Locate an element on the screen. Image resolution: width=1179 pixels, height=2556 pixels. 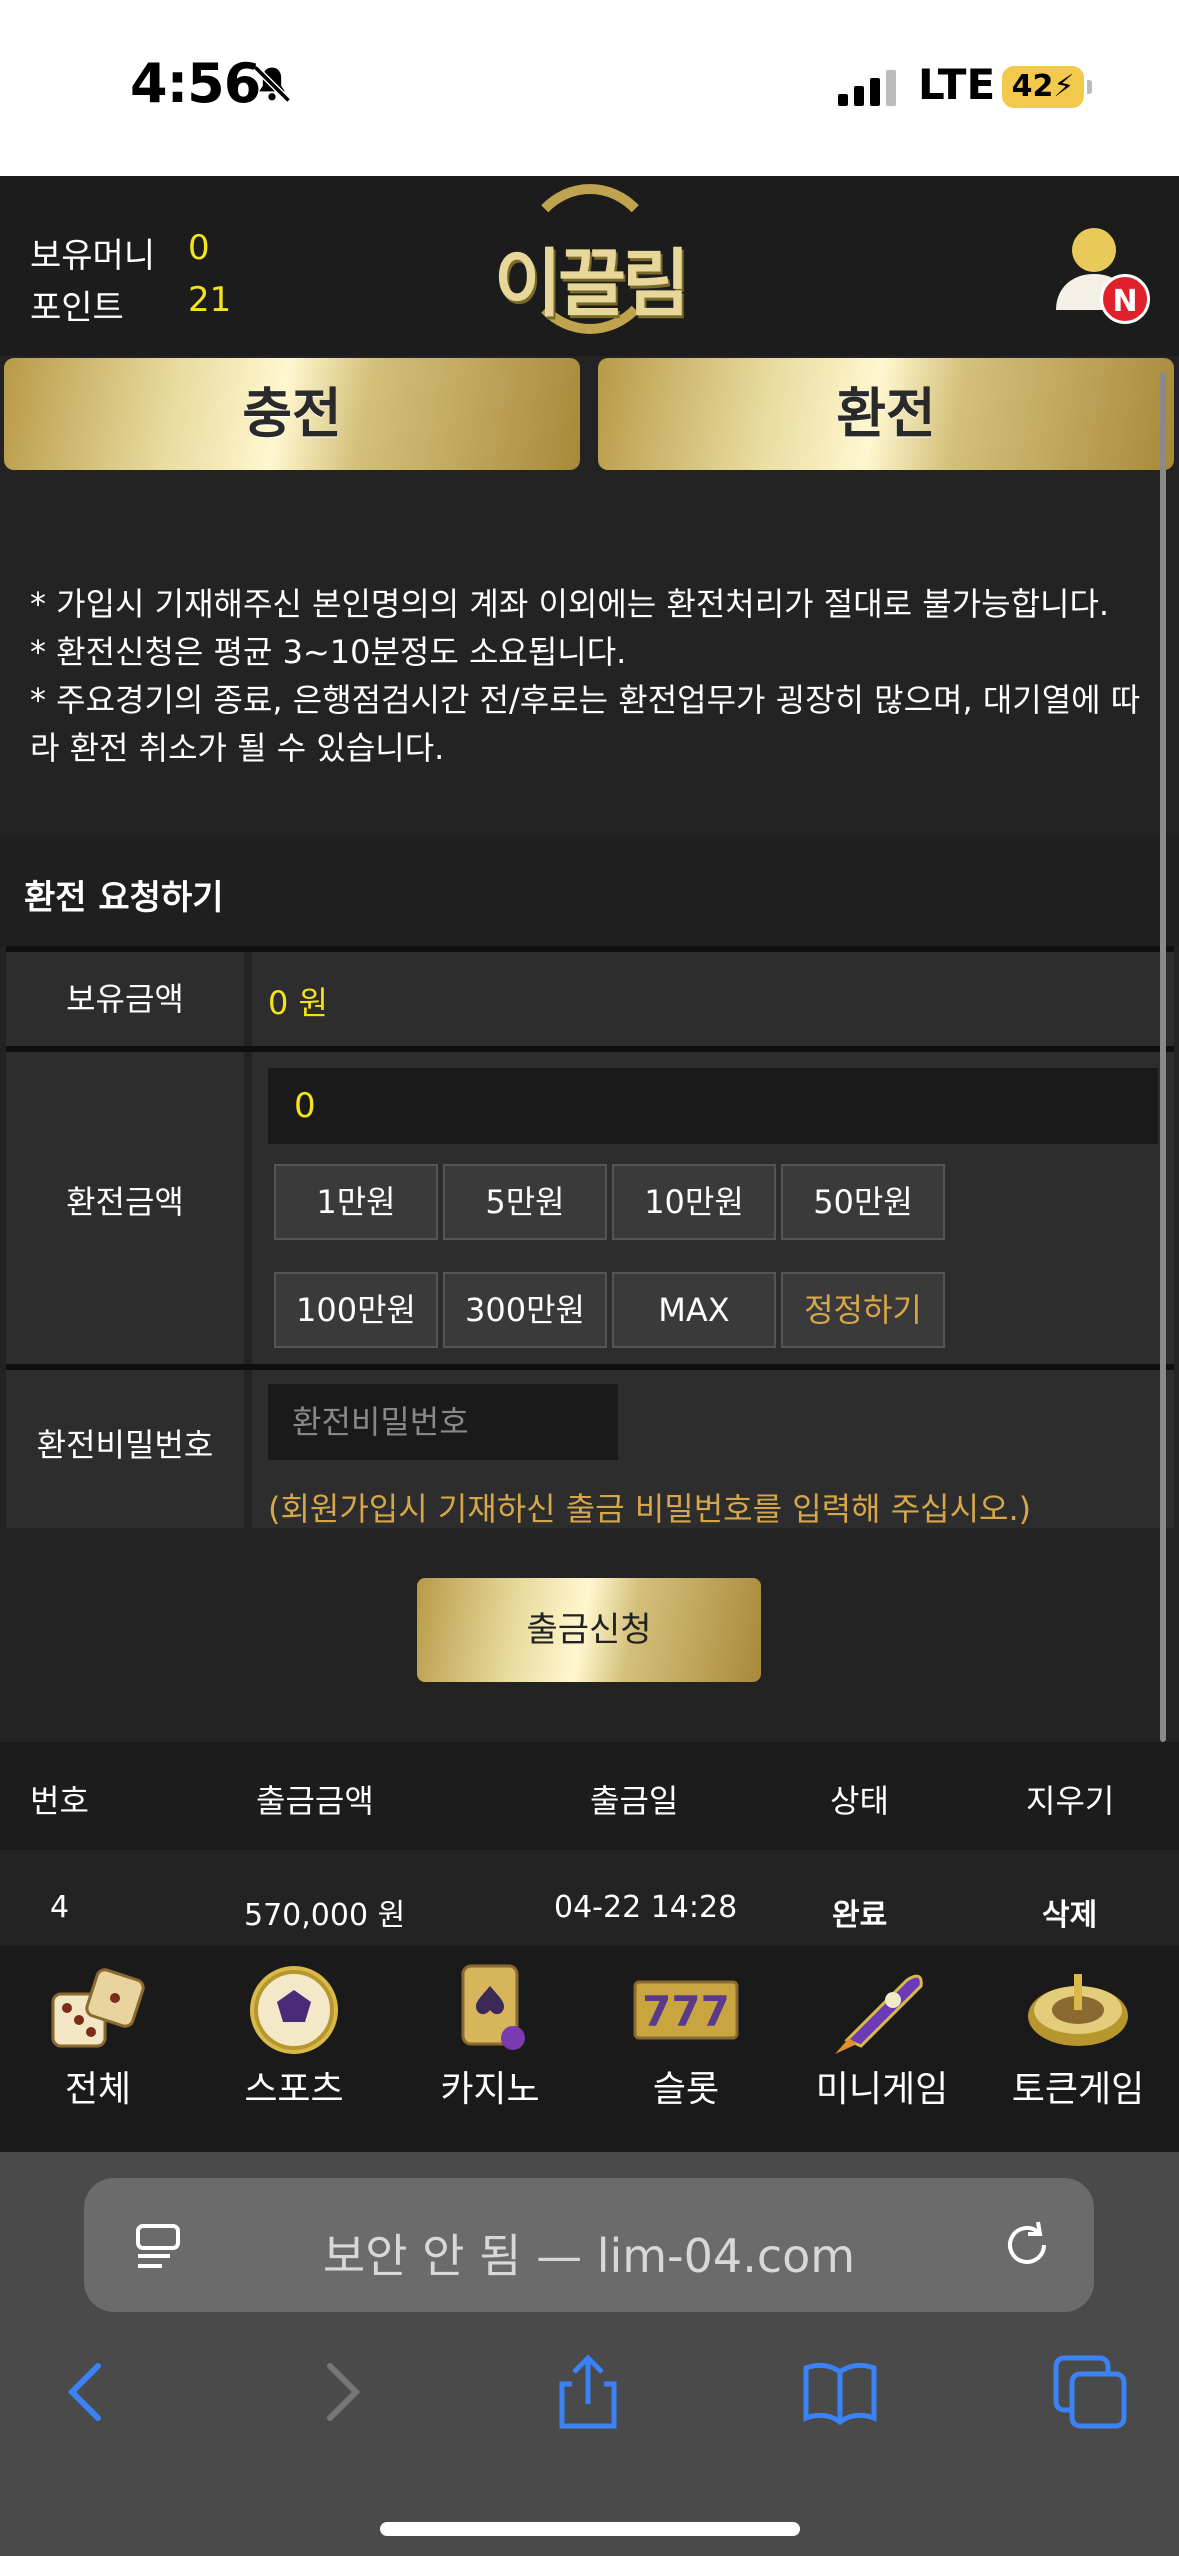
forward-icon is located at coordinates (340, 2392).